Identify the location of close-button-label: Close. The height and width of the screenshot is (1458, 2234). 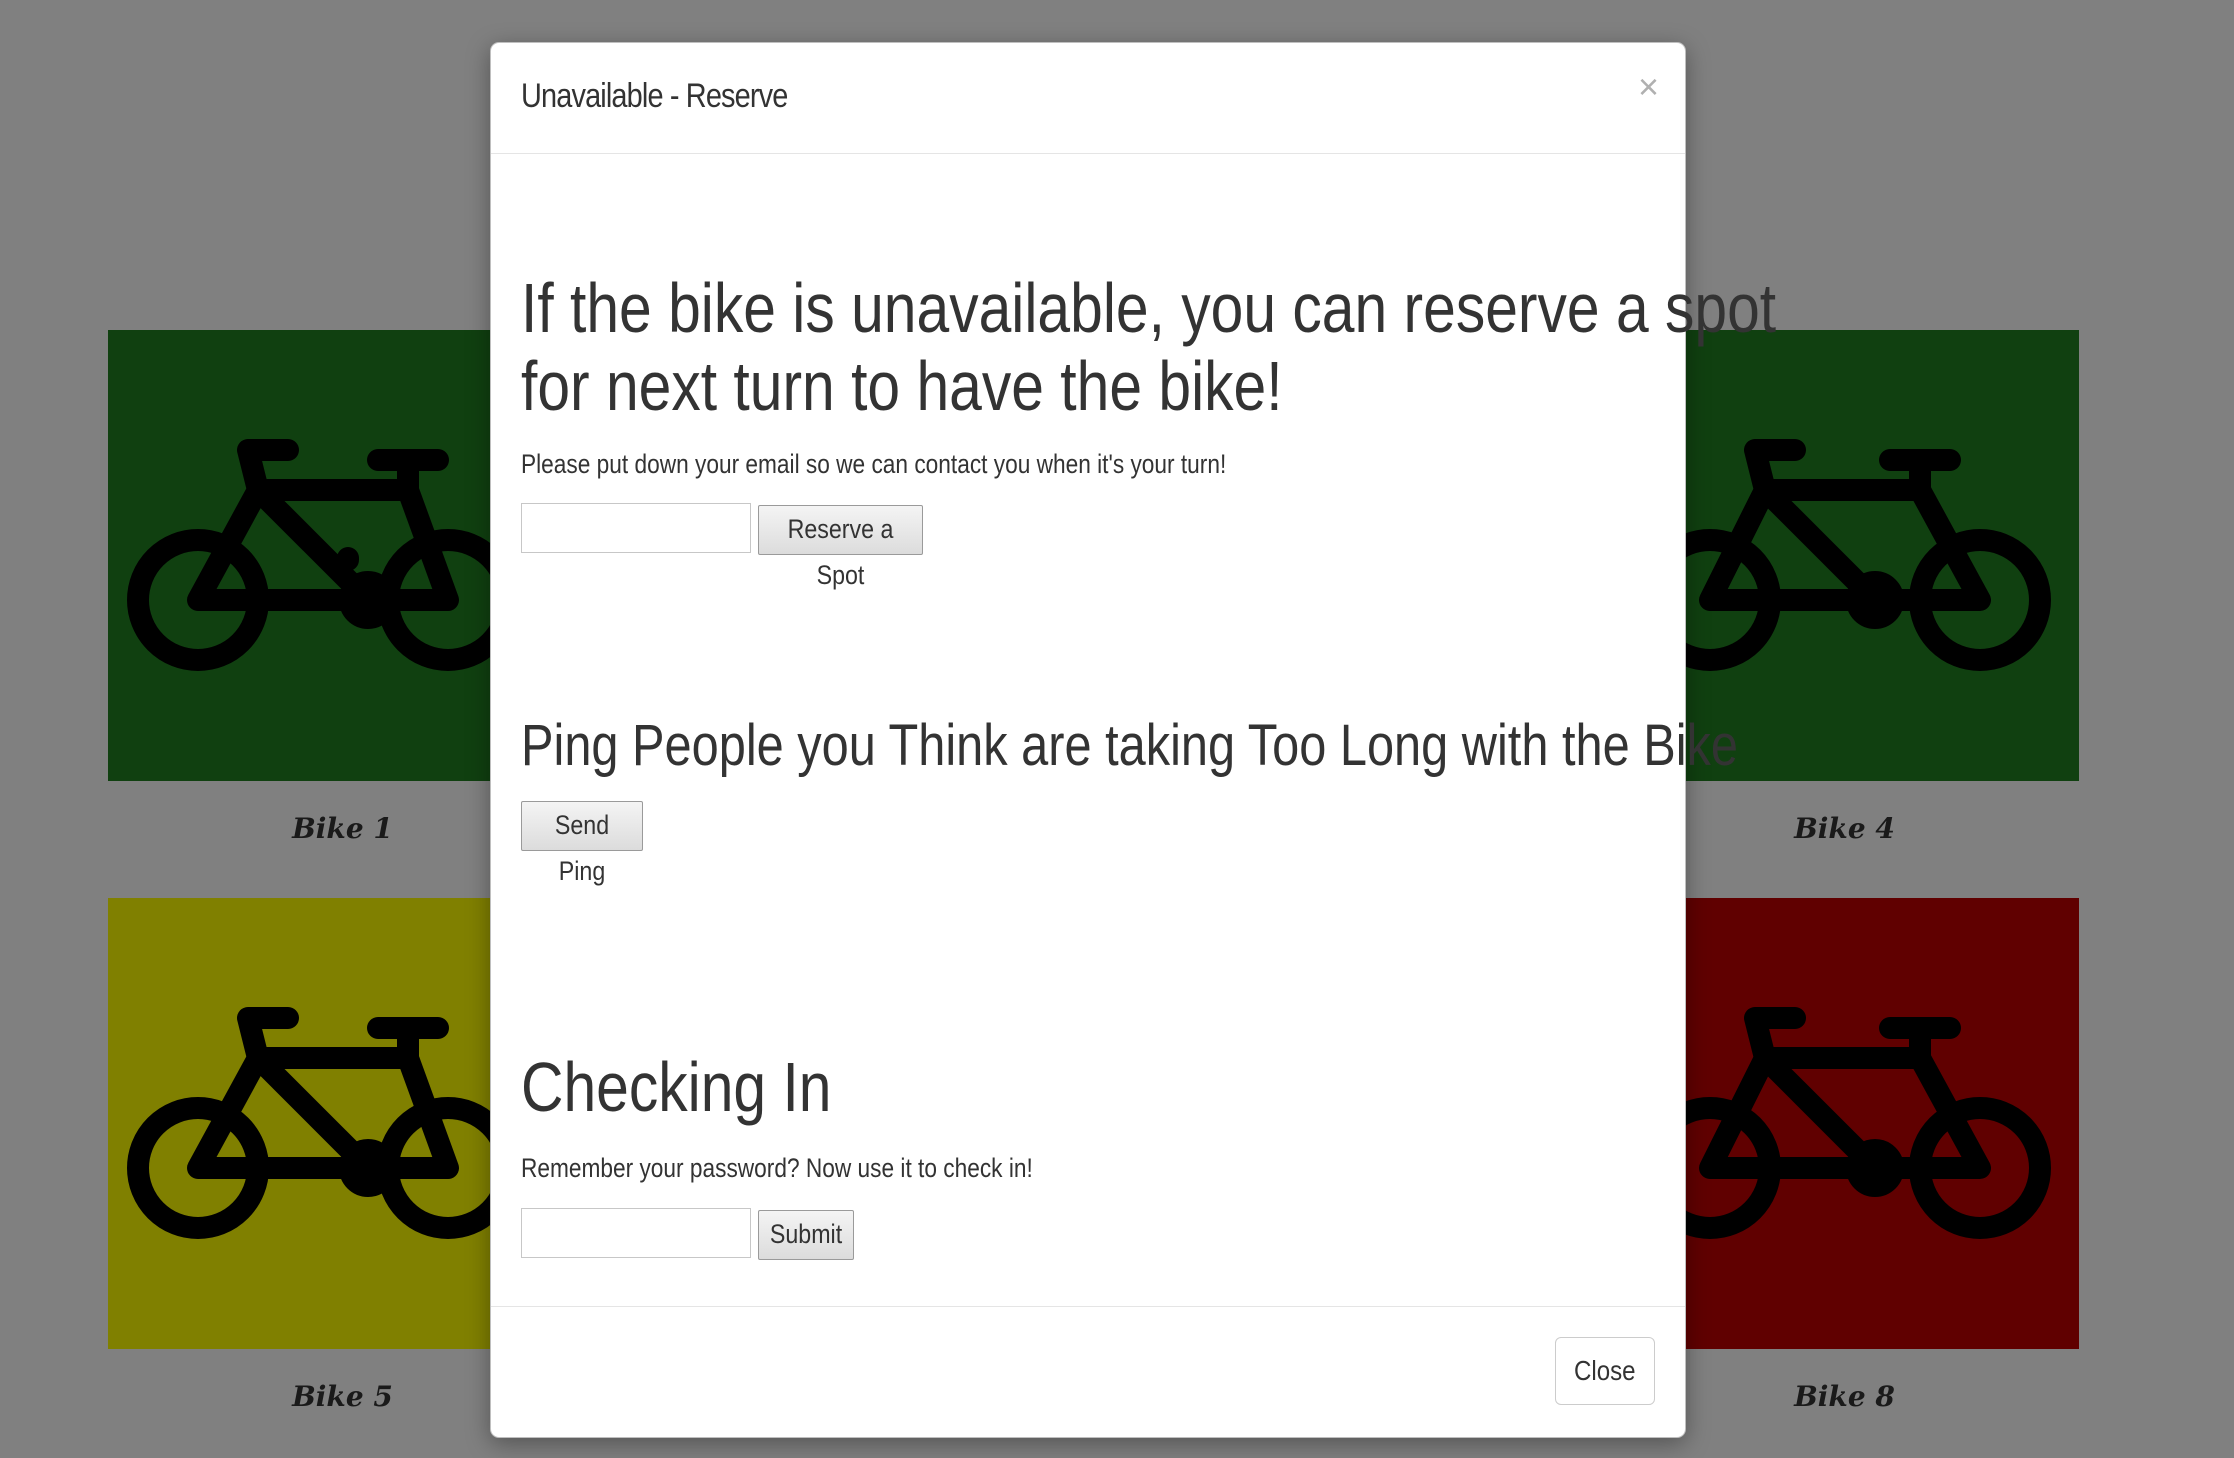
(1605, 1370).